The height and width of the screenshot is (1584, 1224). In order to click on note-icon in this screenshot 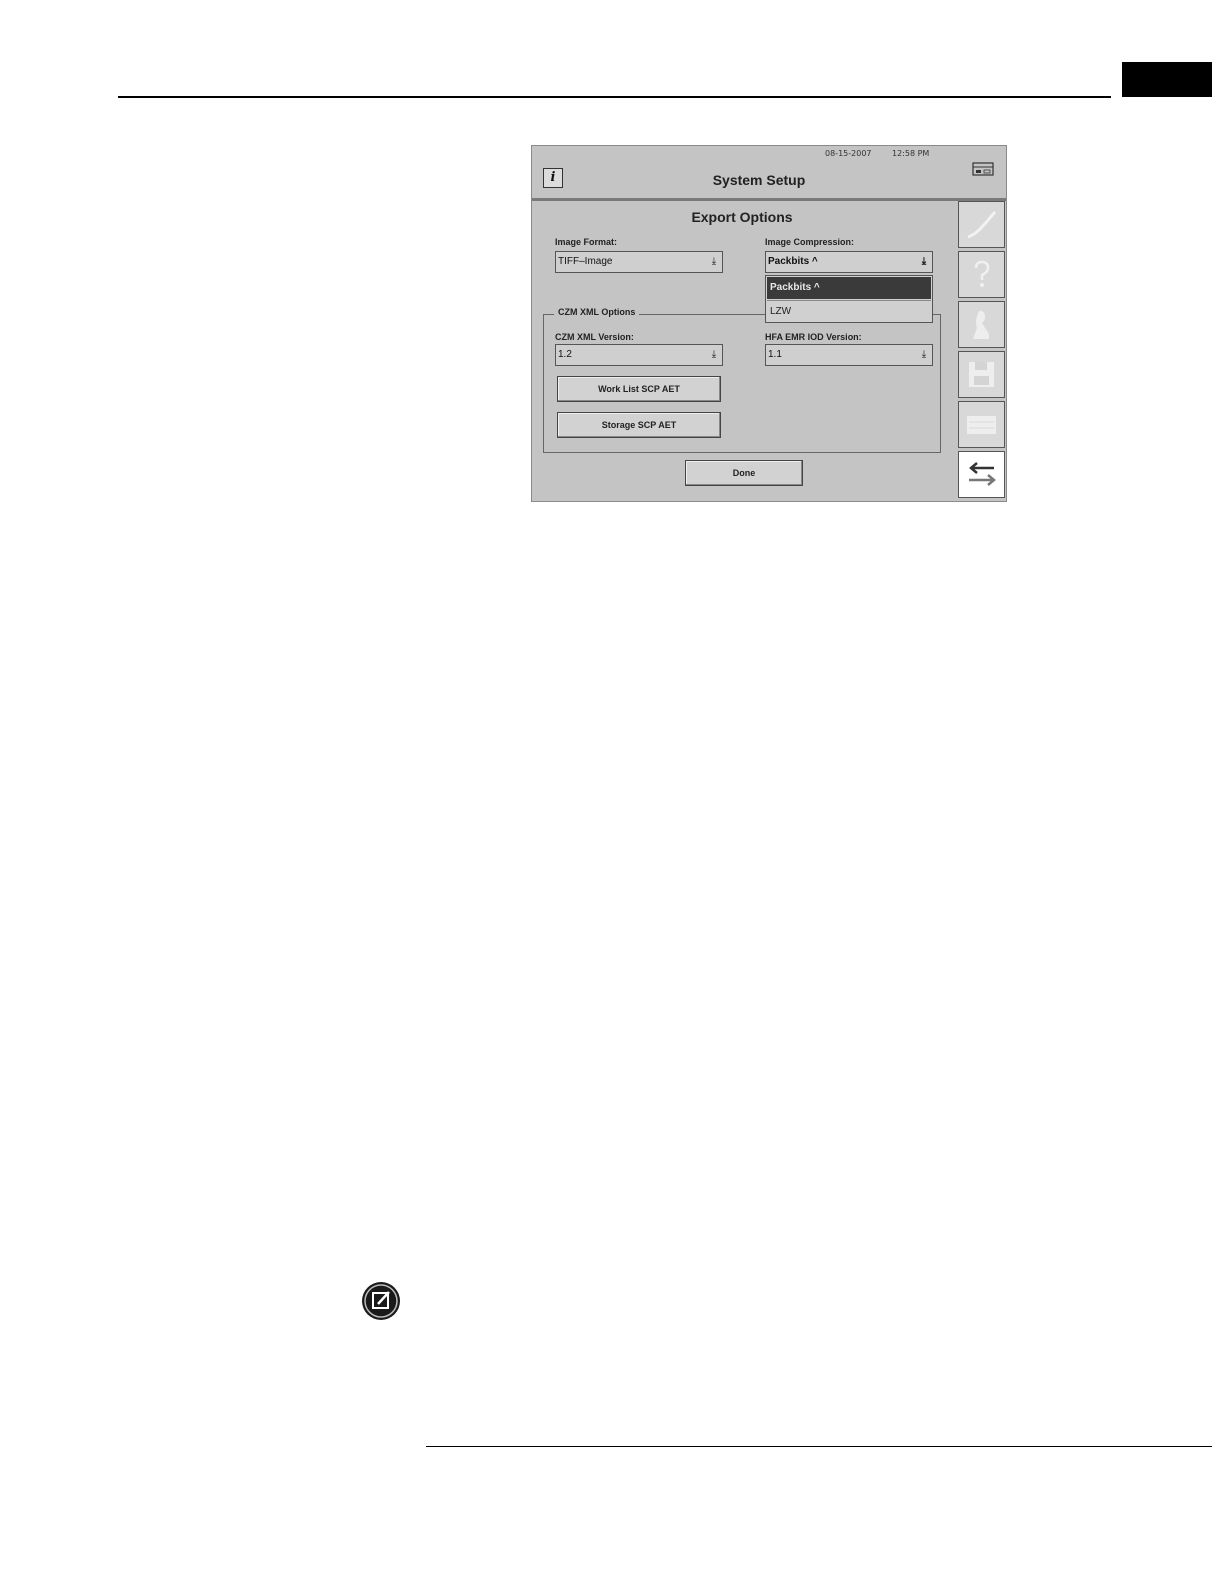, I will do `click(381, 1301)`.